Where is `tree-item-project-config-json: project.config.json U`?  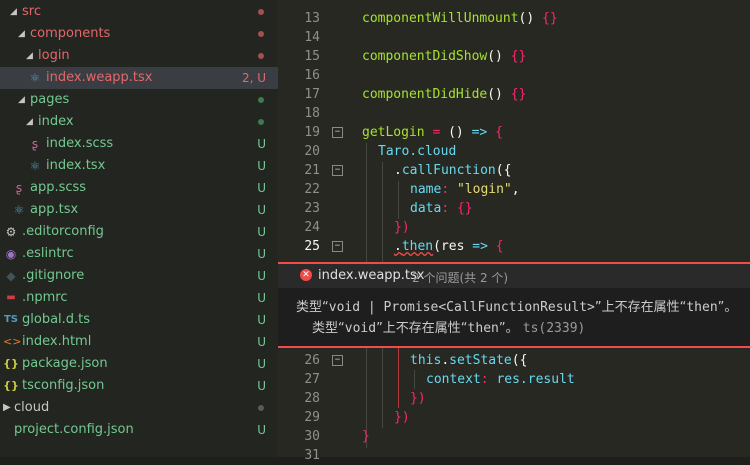
tree-item-project-config-json: project.config.json U is located at coordinates (139, 430).